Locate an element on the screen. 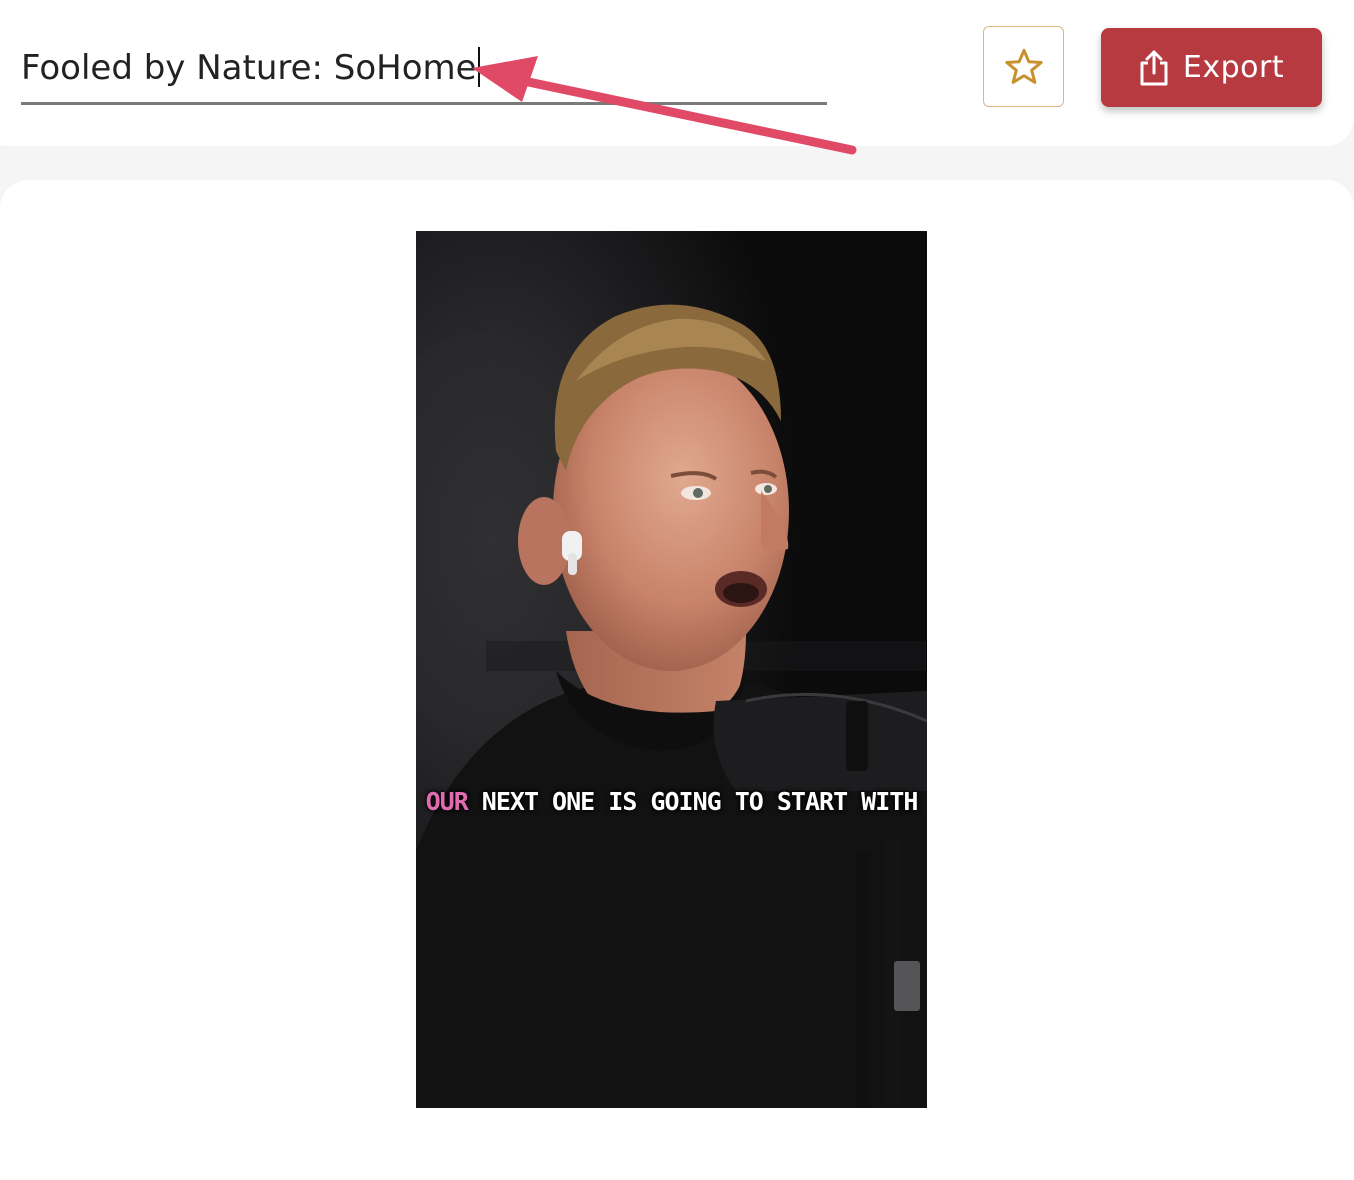 The height and width of the screenshot is (1180, 1354). title-input: Fooled by Nature: SoHome is located at coordinates (424, 68).